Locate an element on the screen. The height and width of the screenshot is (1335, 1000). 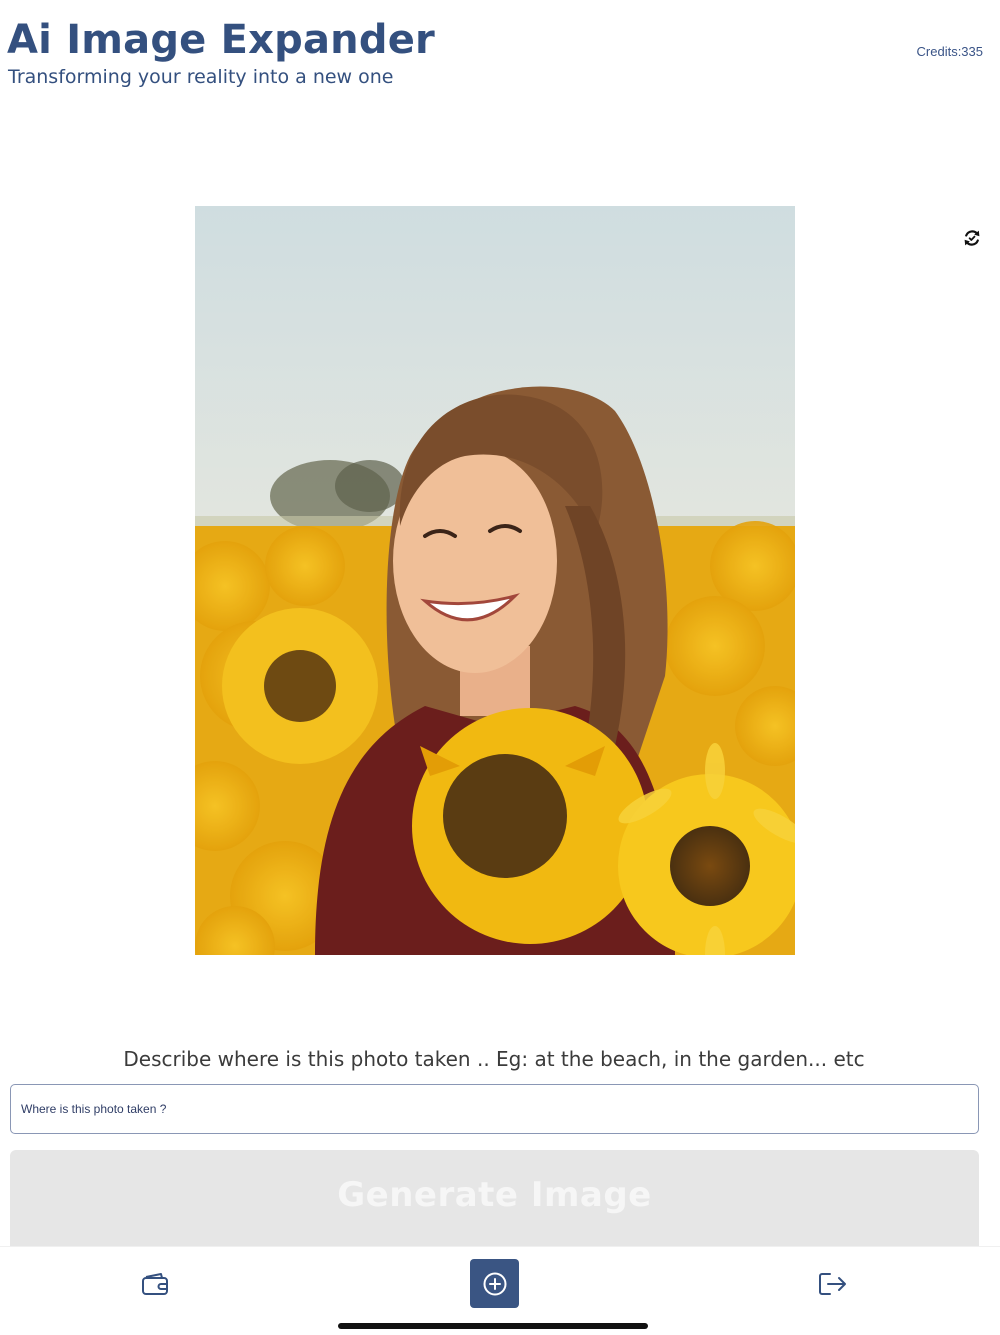
rotate-button is located at coordinates (972, 238).